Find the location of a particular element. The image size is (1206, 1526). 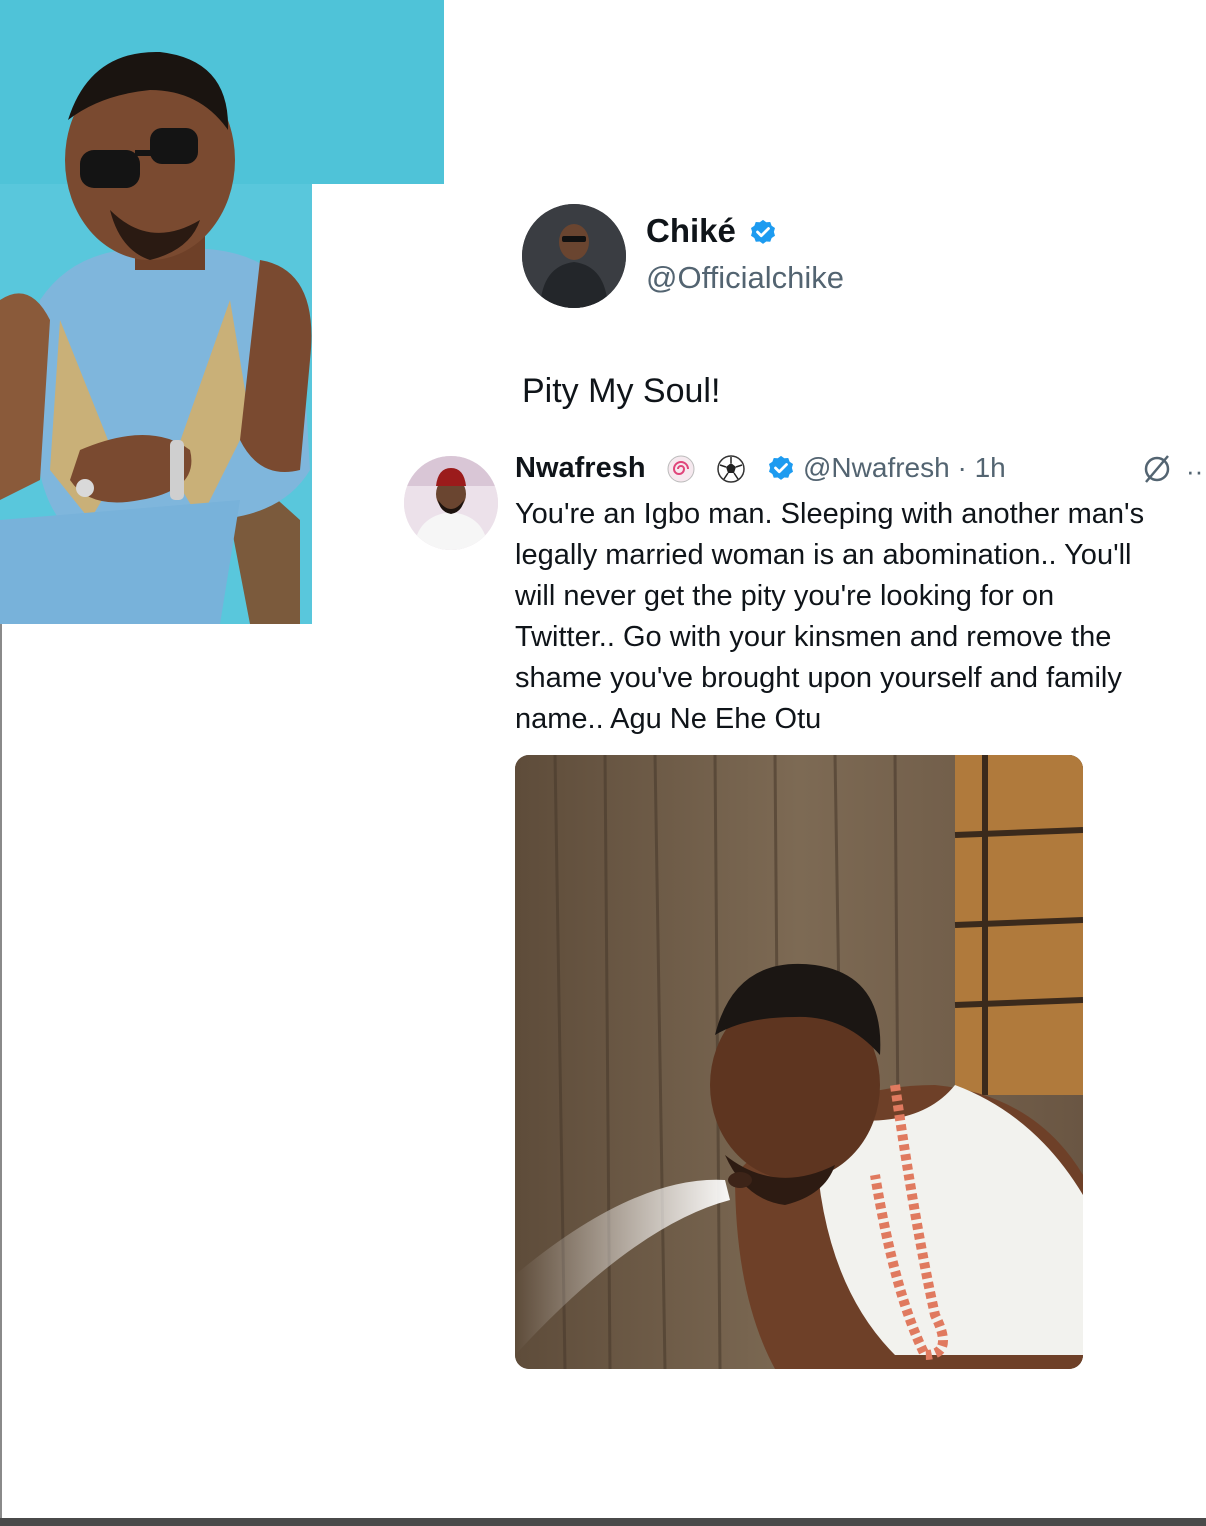

profile-avatar is located at coordinates (574, 256).